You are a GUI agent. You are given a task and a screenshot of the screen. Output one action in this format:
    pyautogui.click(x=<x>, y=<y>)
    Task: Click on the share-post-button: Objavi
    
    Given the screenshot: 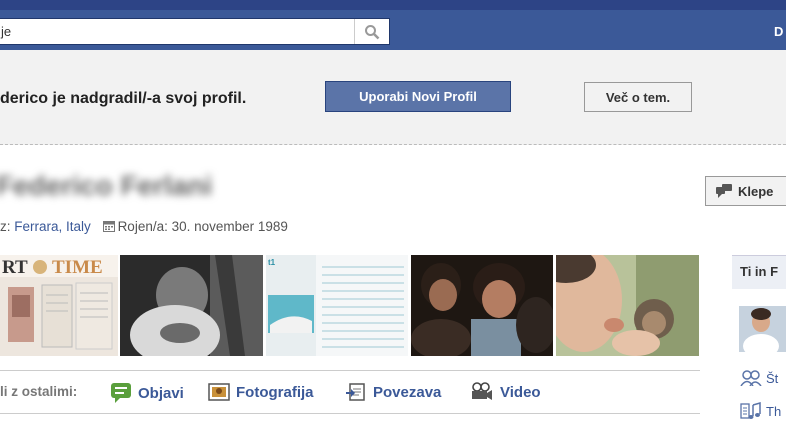 What is the action you would take?
    pyautogui.click(x=147, y=393)
    